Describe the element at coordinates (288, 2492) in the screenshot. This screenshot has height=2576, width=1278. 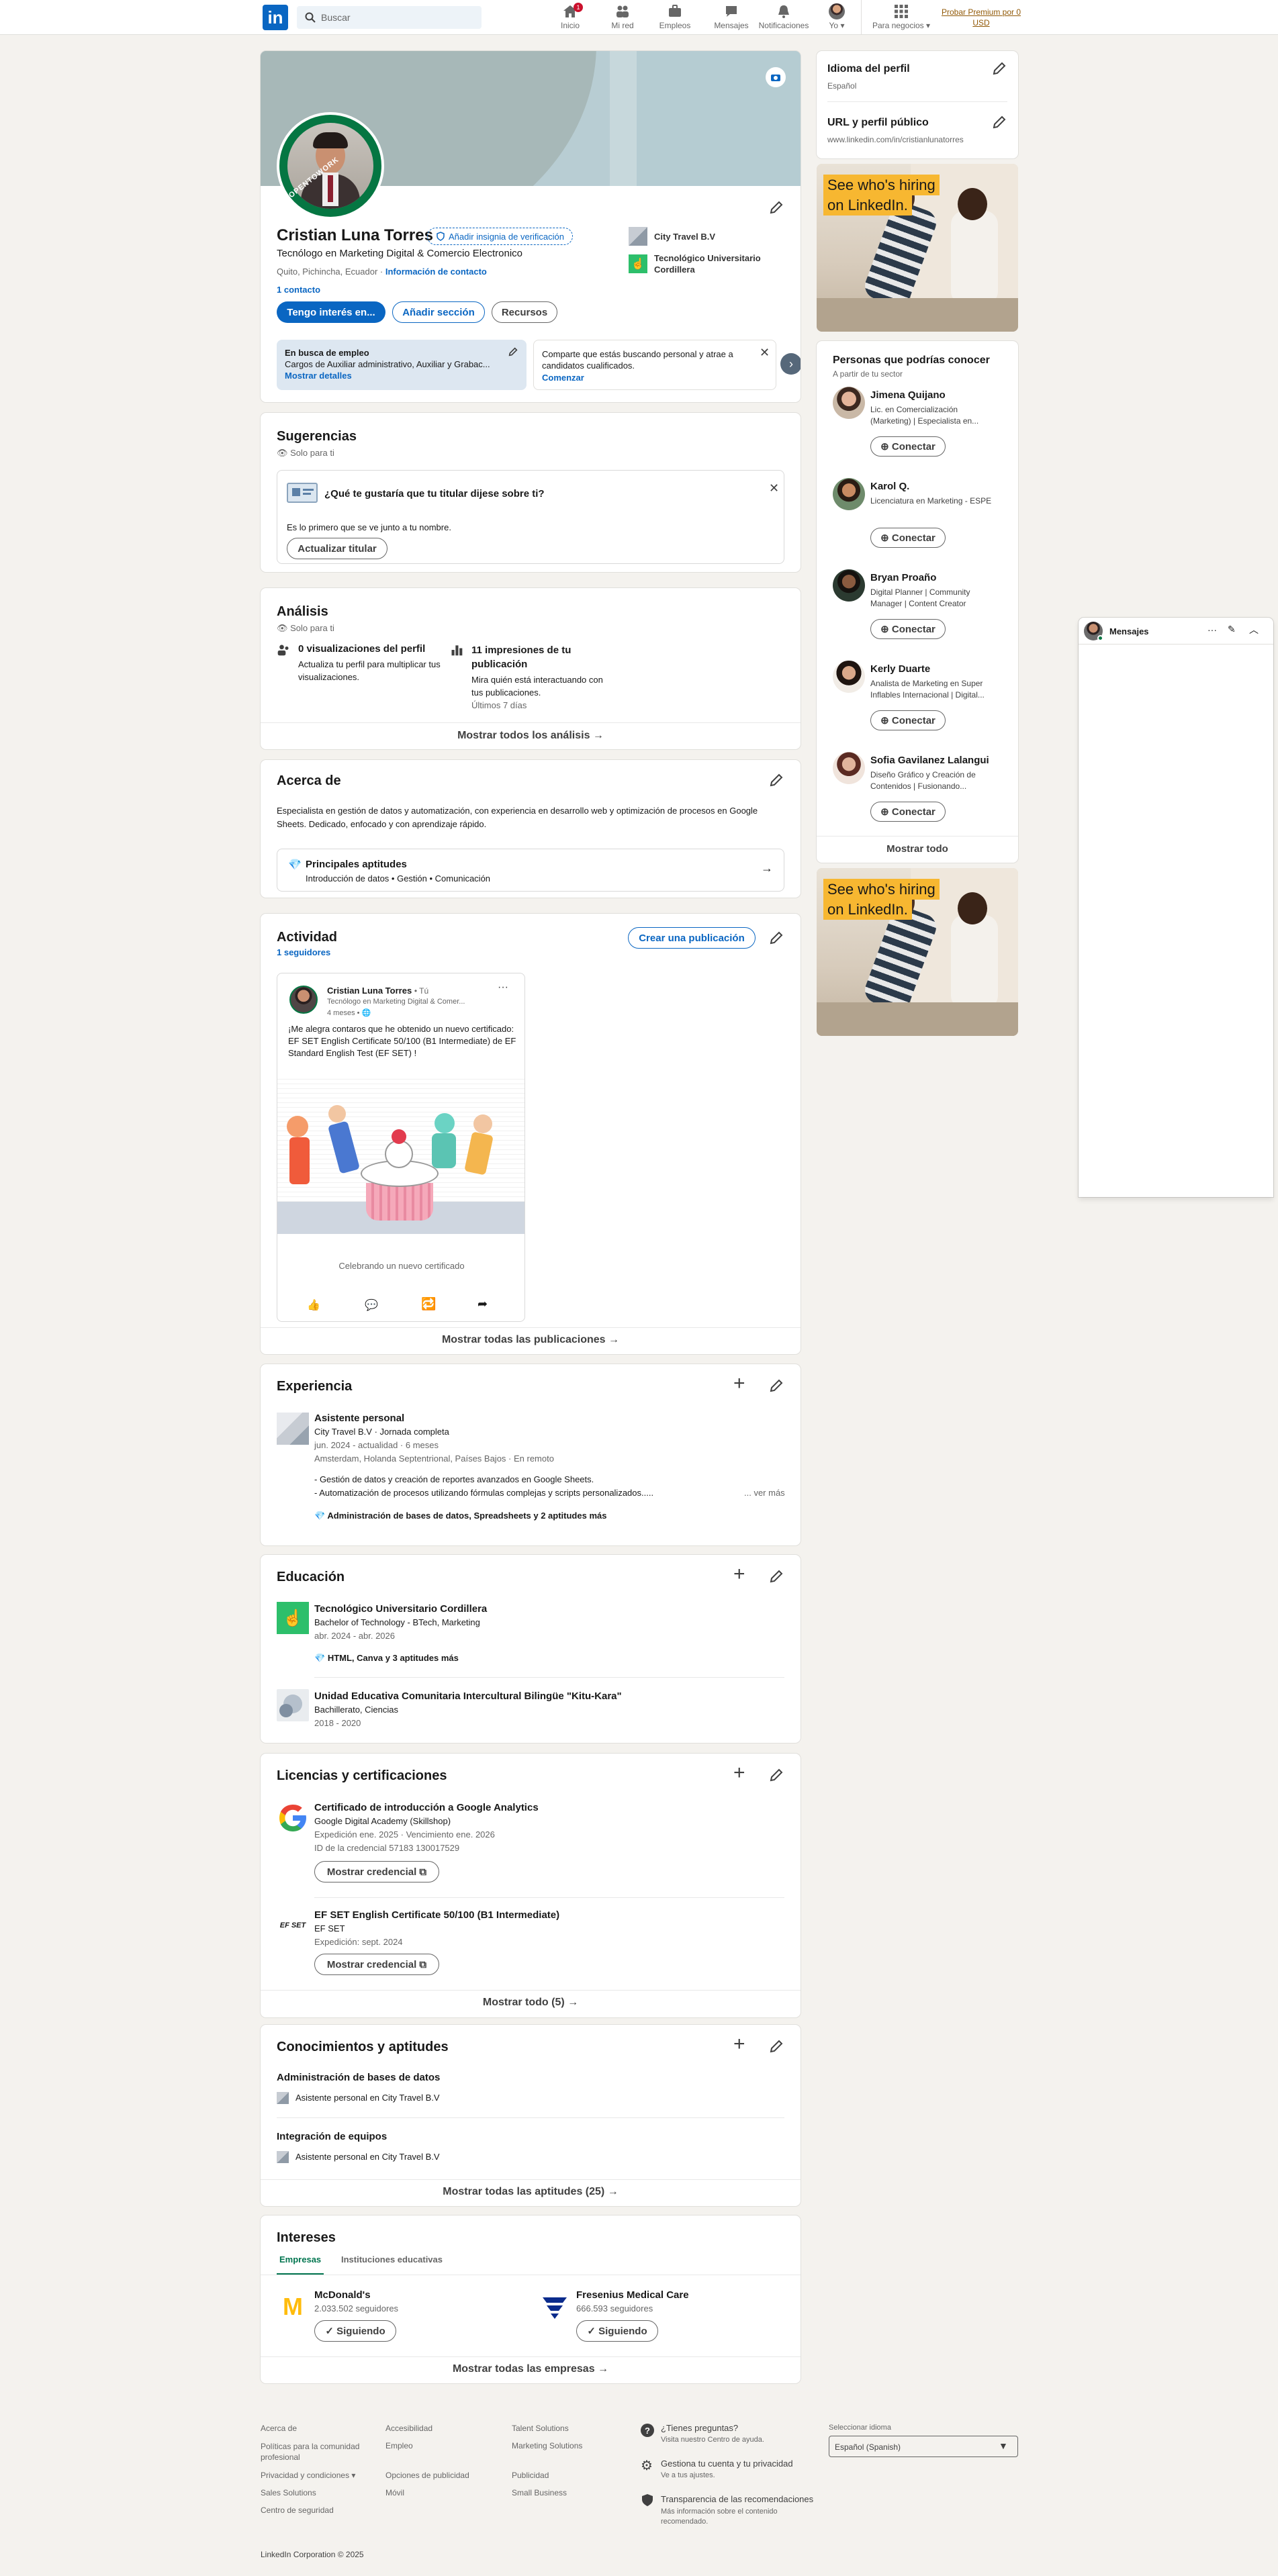
I see `footer-link: Sales Solutions` at that location.